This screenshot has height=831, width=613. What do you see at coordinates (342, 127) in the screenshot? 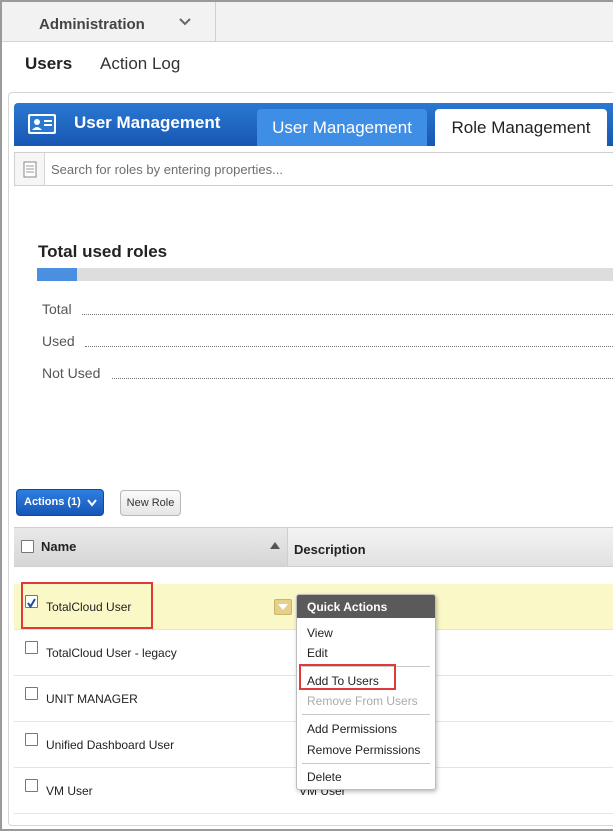
I see `tab-user-management: User Management` at bounding box center [342, 127].